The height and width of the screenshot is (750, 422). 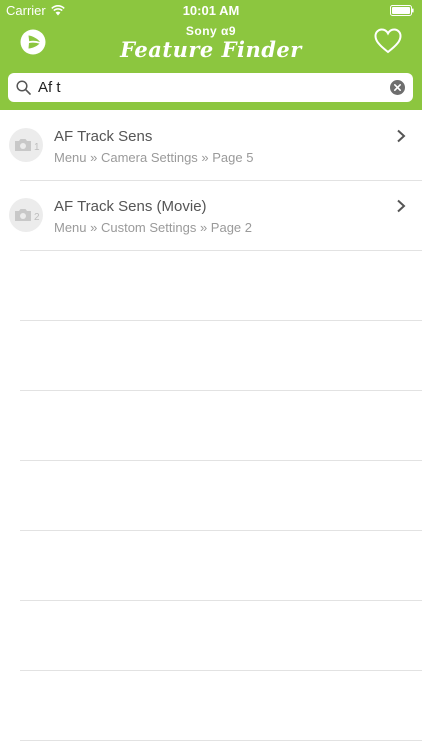 What do you see at coordinates (211, 31) in the screenshot?
I see `brand-label: Sony α9` at bounding box center [211, 31].